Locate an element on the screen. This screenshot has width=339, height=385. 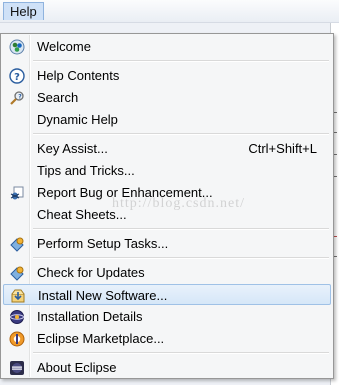
help-contents-icon: ? is located at coordinates (17, 76).